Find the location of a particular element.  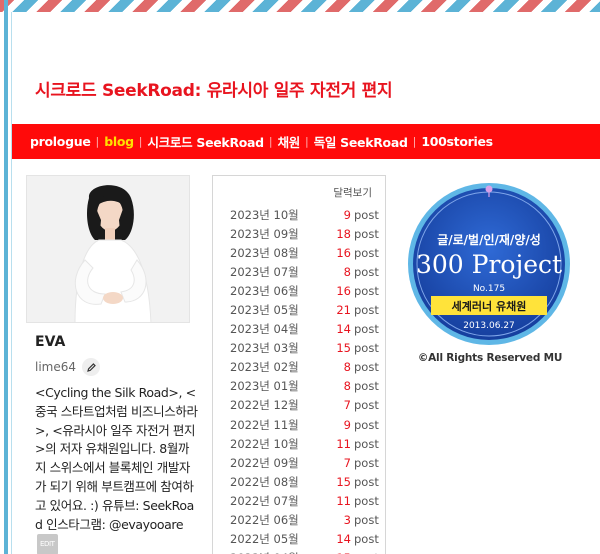

profile-photo-illustration is located at coordinates (108, 249).